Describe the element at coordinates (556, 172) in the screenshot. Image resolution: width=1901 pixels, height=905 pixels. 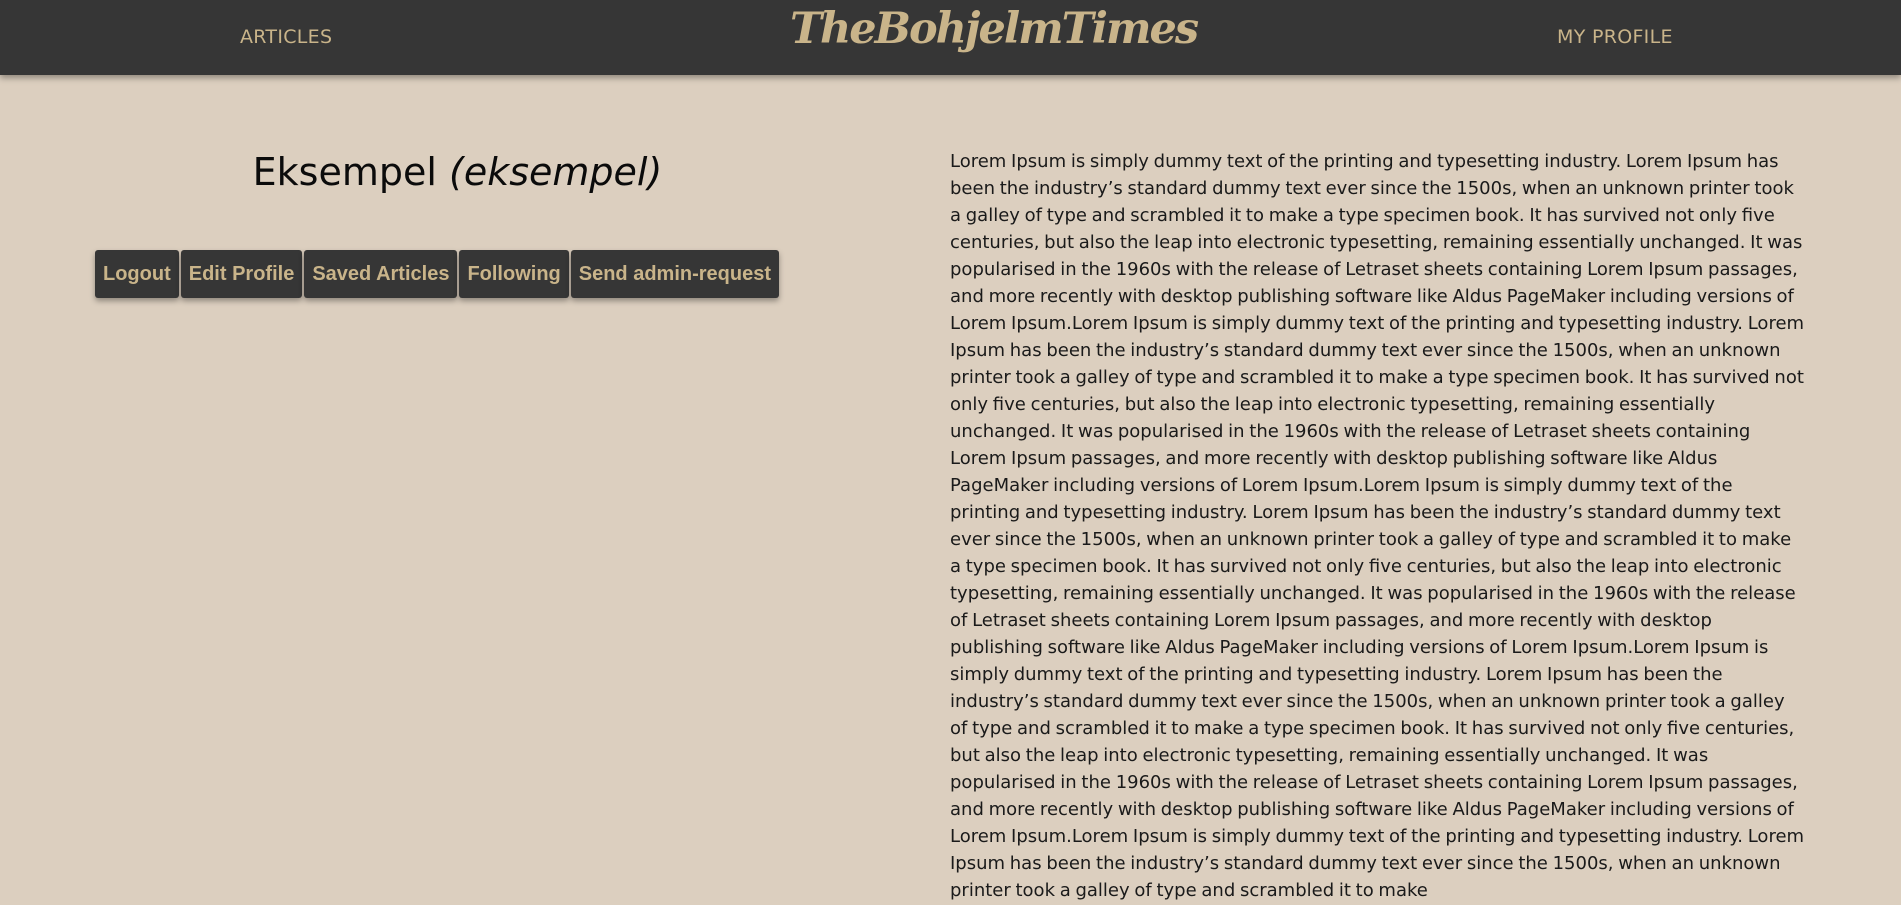
I see `profile-username: (eksempel)` at that location.